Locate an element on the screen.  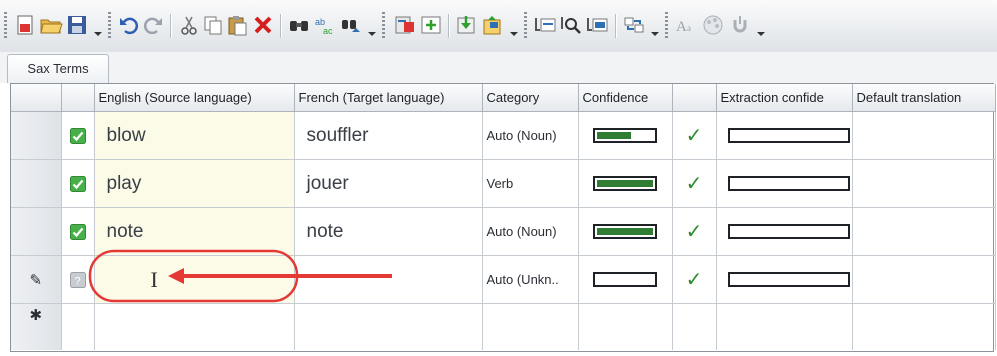
toolbar: ab ac Aa is located at coordinates (498, 26).